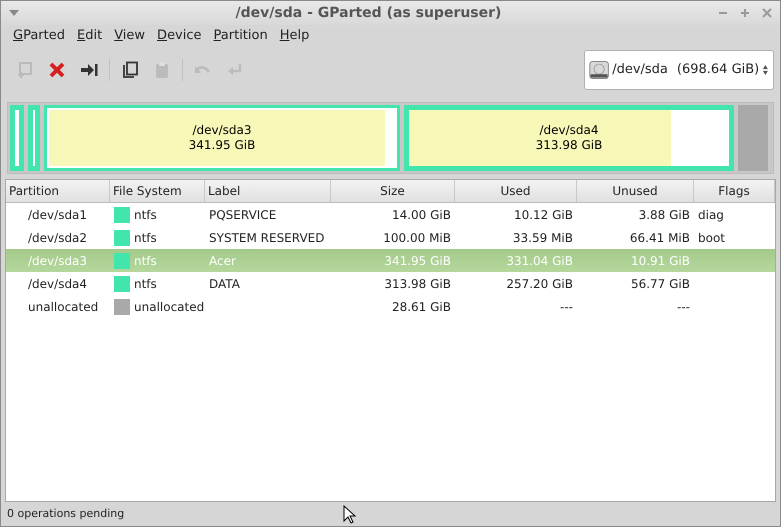 The width and height of the screenshot is (781, 527). Describe the element at coordinates (712, 238) in the screenshot. I see `table-cell-text: boot` at that location.